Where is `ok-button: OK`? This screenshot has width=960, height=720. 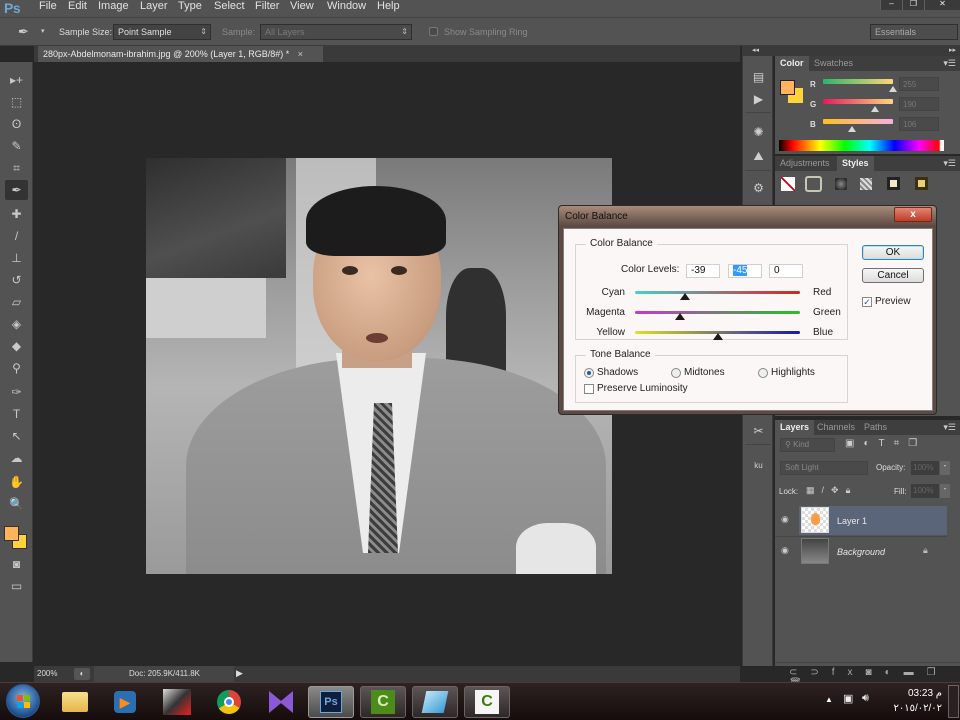 ok-button: OK is located at coordinates (893, 252).